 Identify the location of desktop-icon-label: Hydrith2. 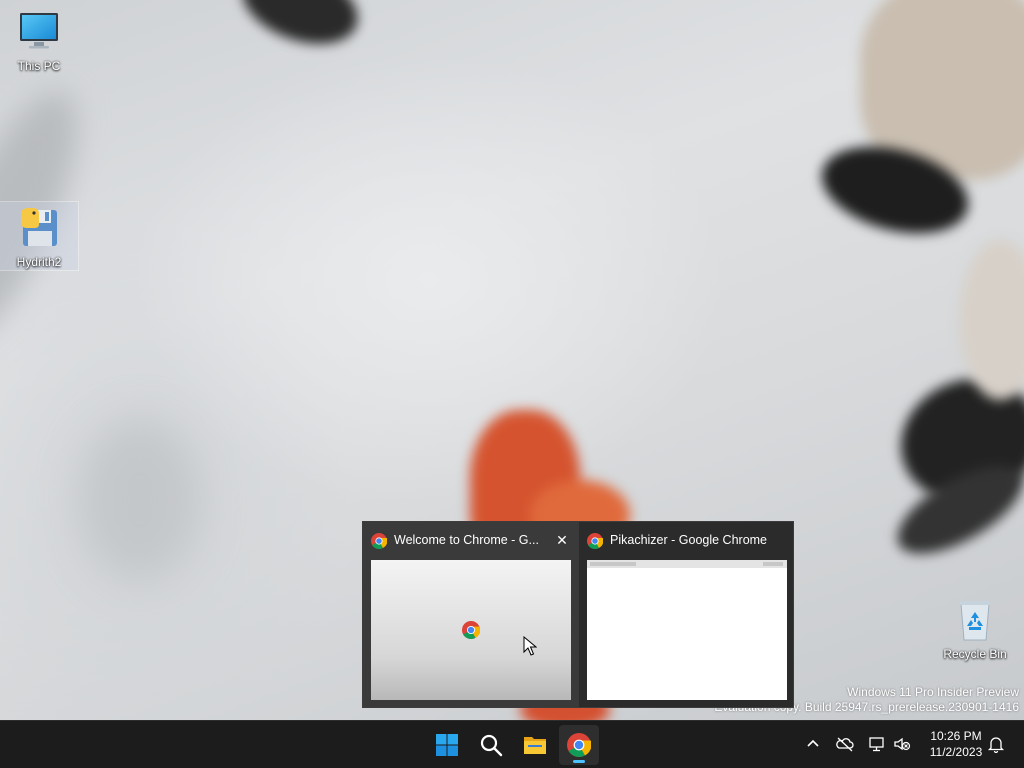
(39, 262).